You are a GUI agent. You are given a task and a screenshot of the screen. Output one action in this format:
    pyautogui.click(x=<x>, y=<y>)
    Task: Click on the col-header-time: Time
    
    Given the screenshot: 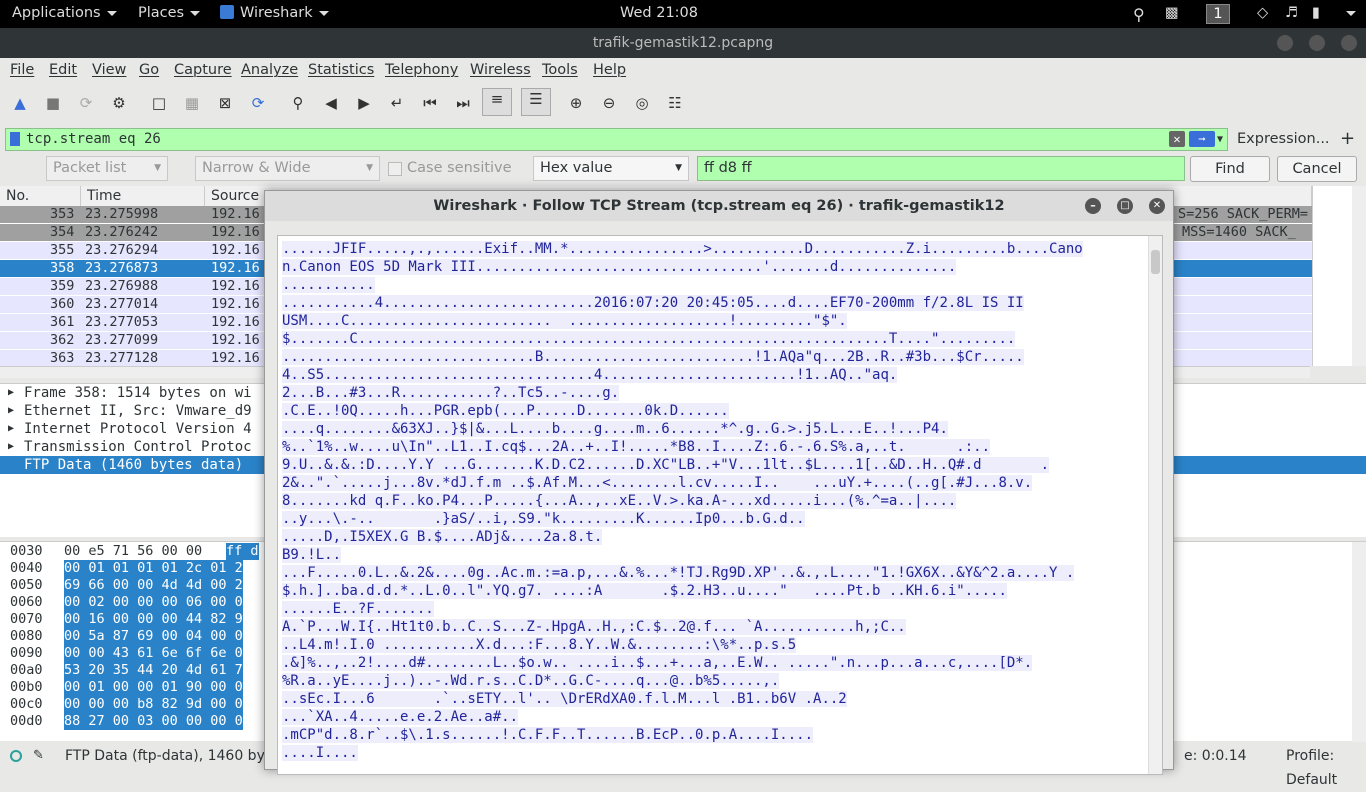 What is the action you would take?
    pyautogui.click(x=143, y=196)
    